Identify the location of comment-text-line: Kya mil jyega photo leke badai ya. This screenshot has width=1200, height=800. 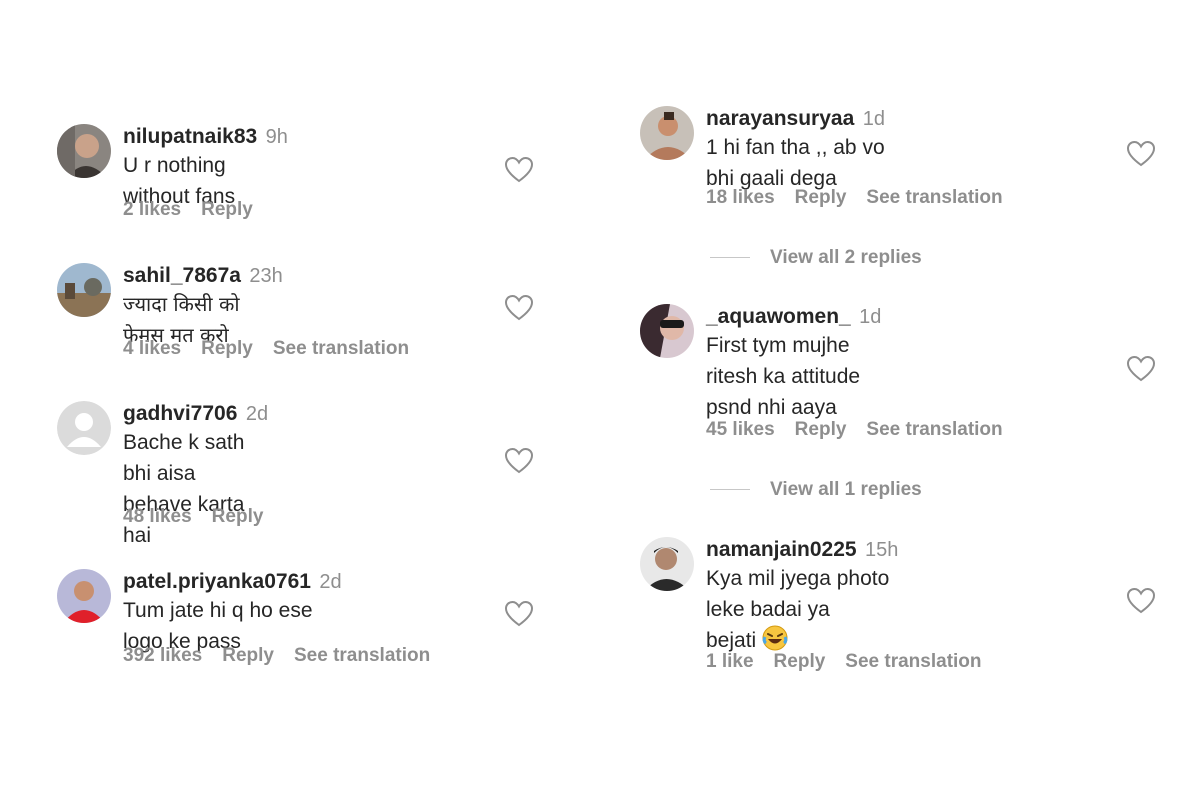
(798, 594).